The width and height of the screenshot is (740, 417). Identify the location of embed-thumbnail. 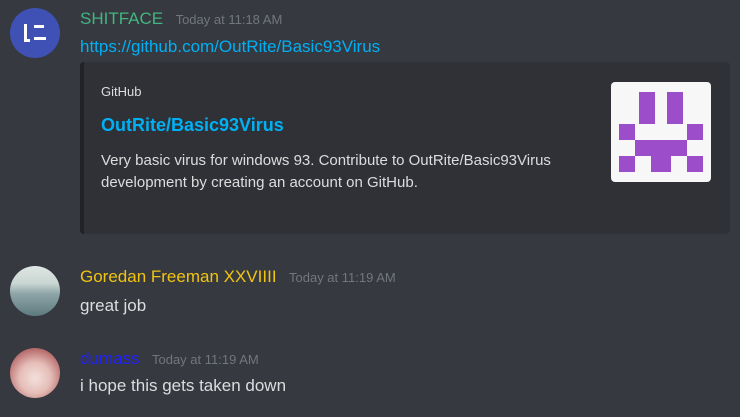
(661, 132).